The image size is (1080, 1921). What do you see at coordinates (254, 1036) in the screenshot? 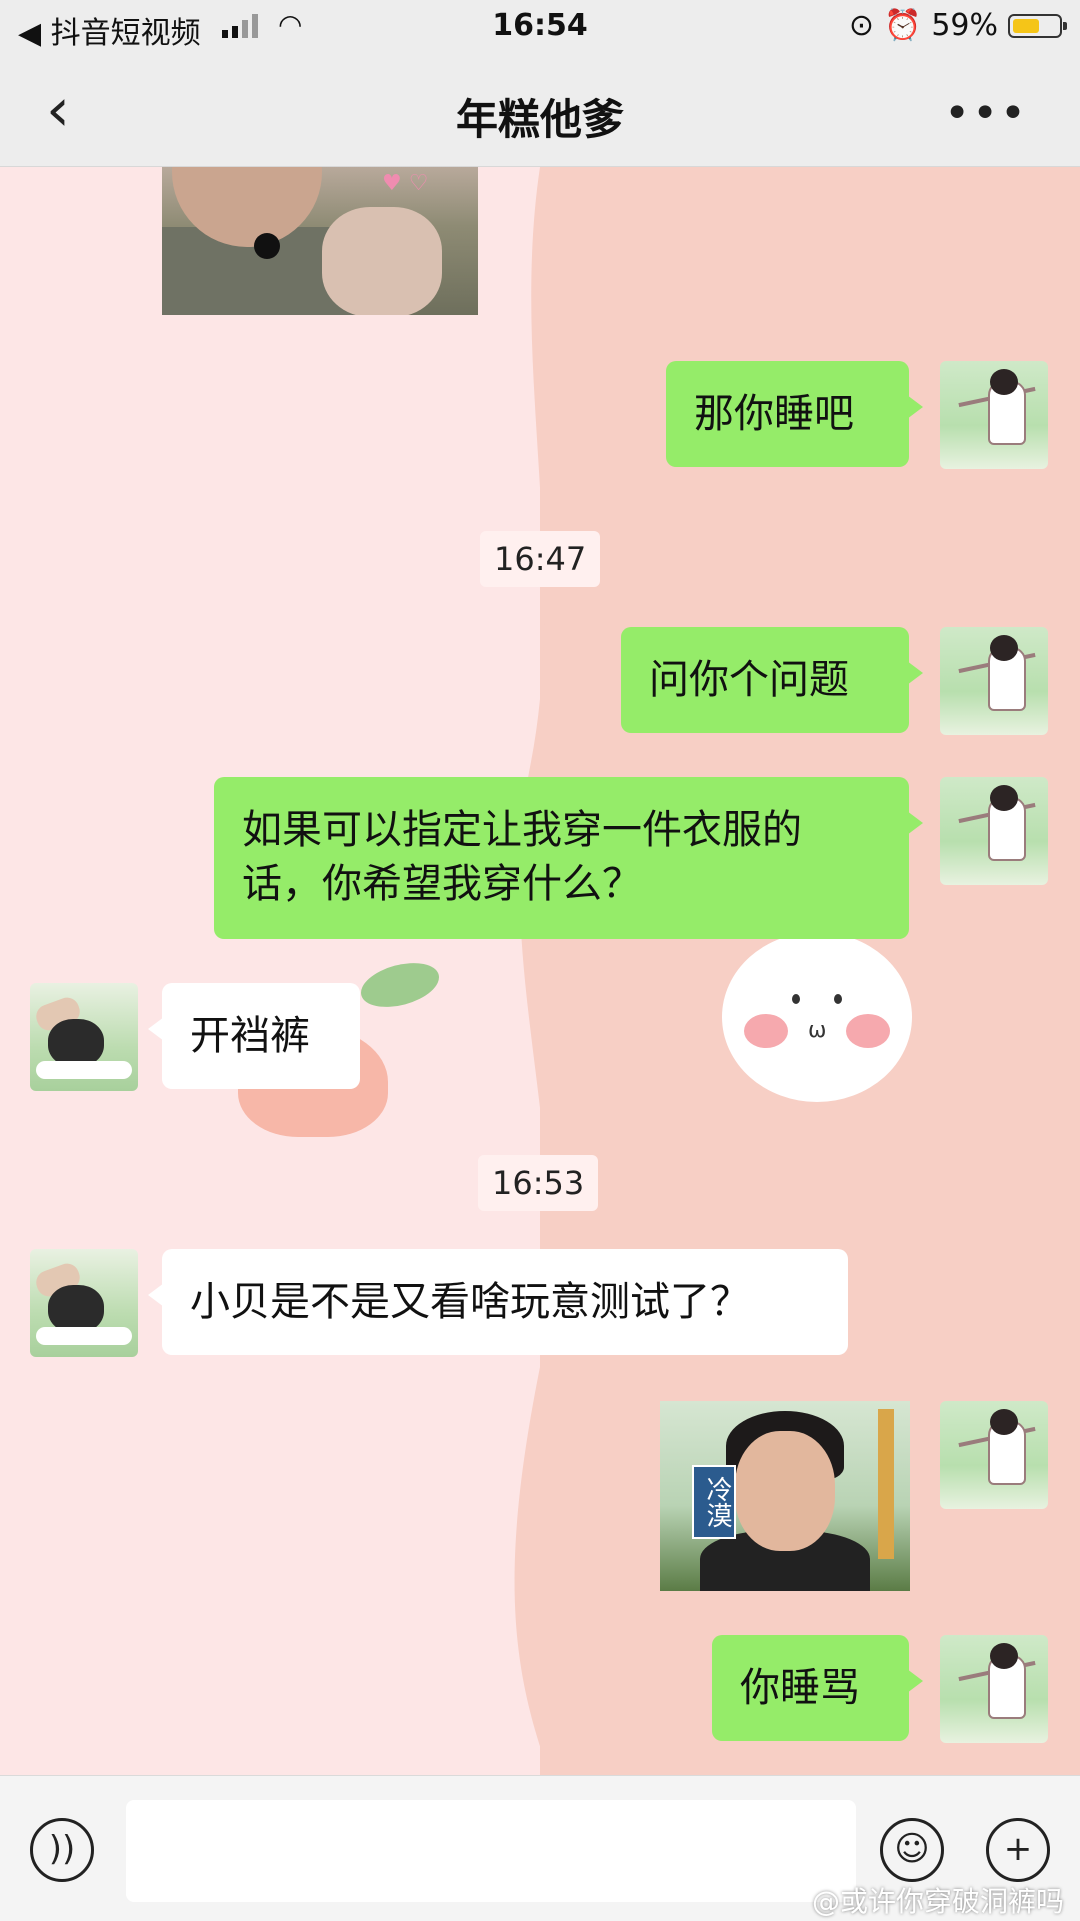
I see `message-bubble-them: 开裆裤` at bounding box center [254, 1036].